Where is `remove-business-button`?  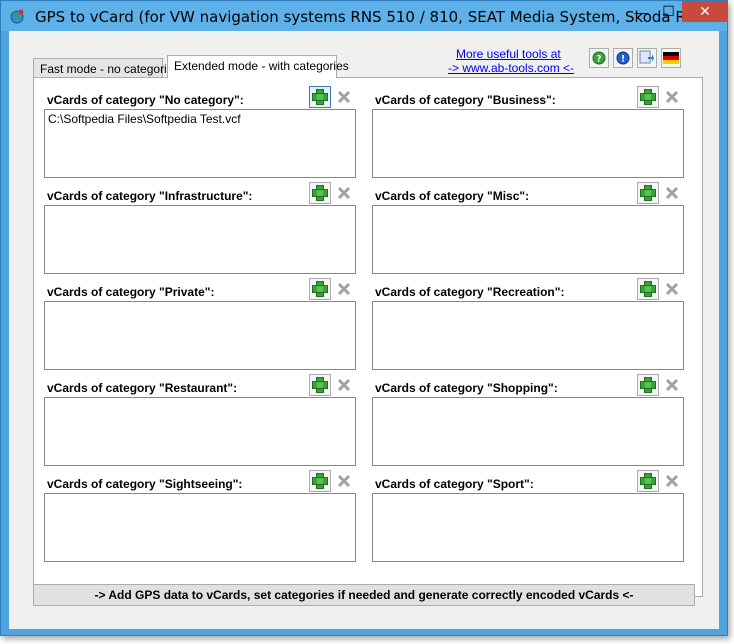
remove-business-button is located at coordinates (672, 97).